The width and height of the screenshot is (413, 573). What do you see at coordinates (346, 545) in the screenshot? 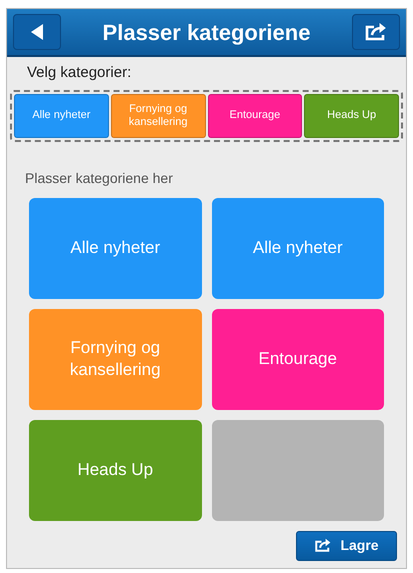
I see `save-button: Lagre` at bounding box center [346, 545].